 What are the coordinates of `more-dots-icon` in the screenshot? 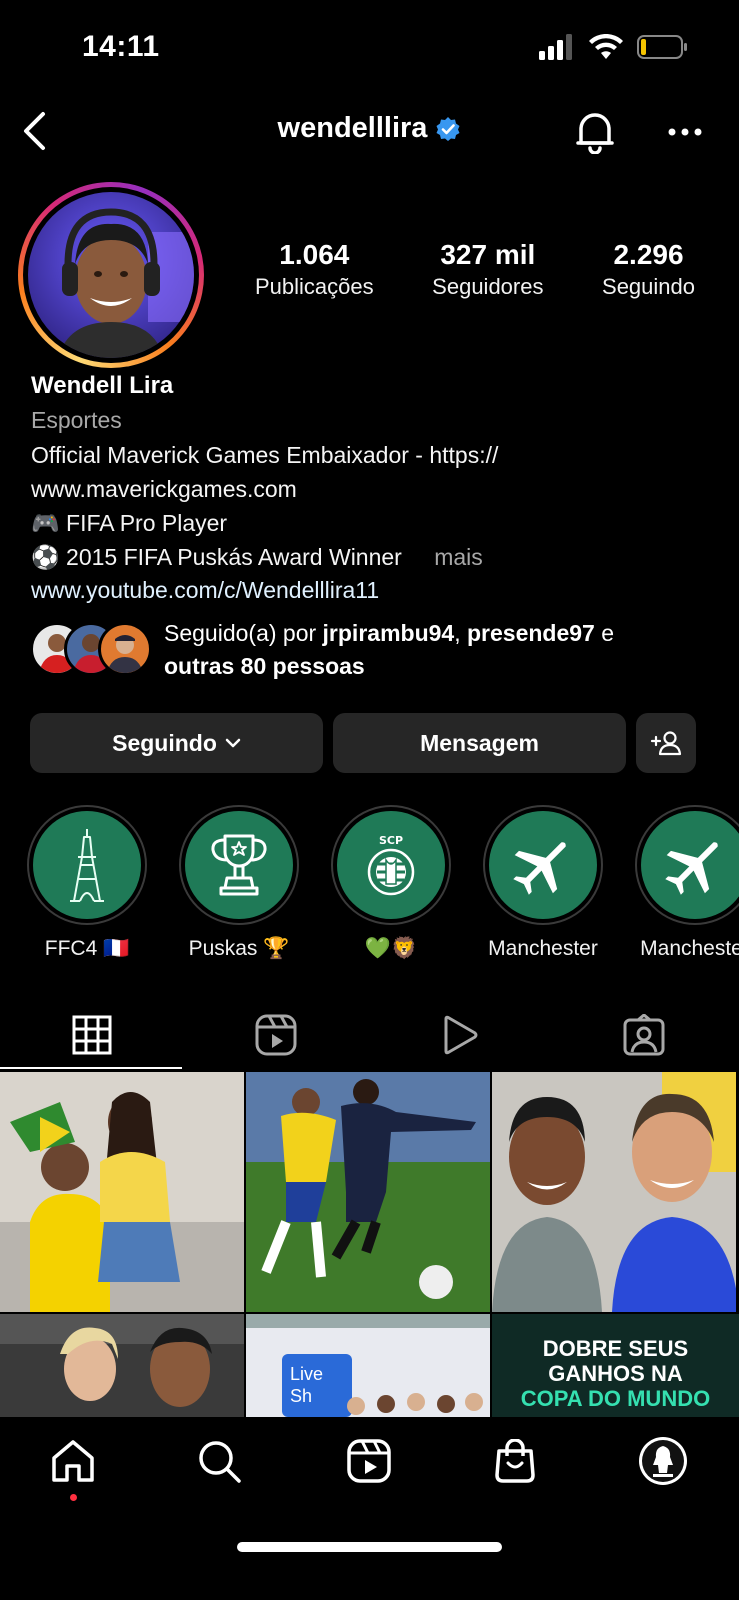 It's located at (685, 132).